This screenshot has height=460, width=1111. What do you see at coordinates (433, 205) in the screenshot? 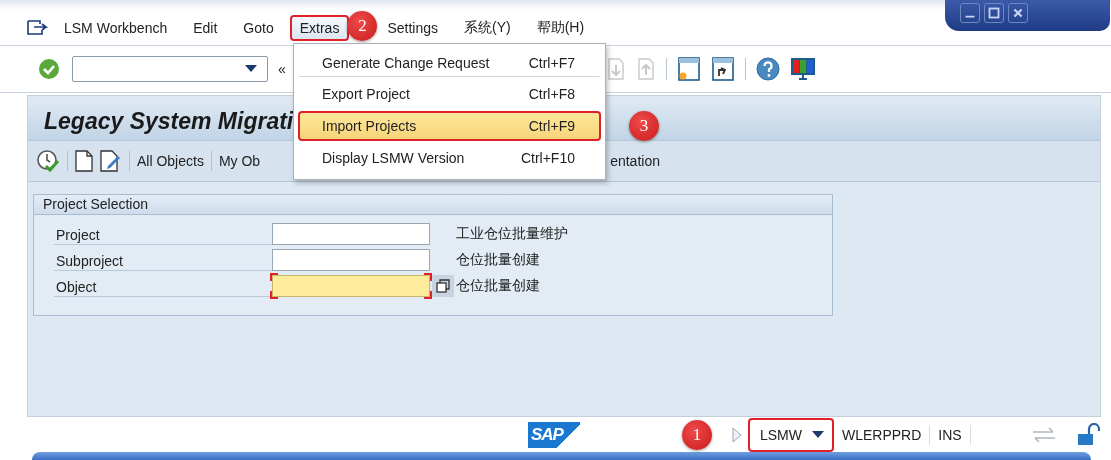
I see `group-title: Project Selection` at bounding box center [433, 205].